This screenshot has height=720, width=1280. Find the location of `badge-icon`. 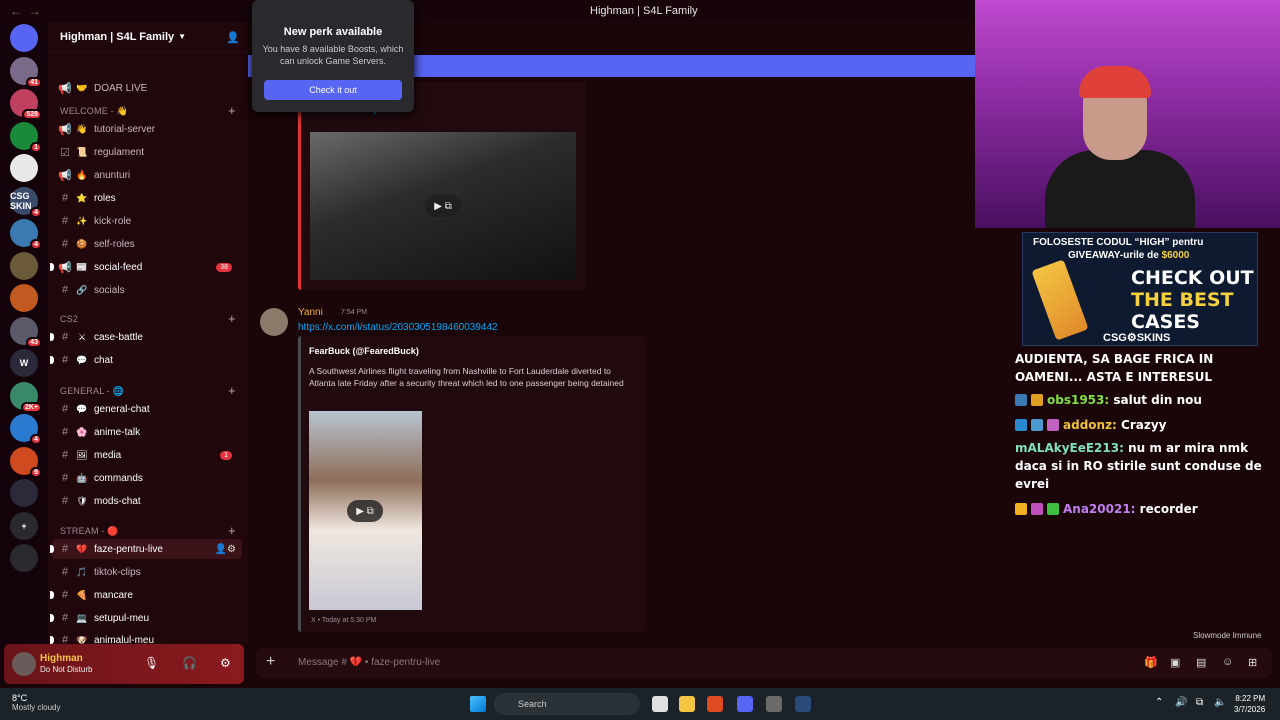

badge-icon is located at coordinates (1053, 509).